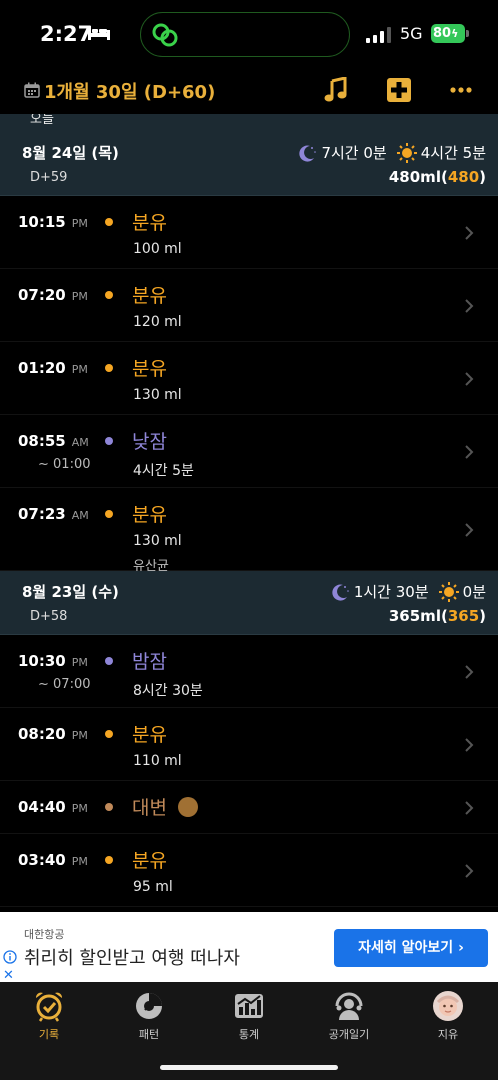 The image size is (498, 1080). What do you see at coordinates (414, 616) in the screenshot?
I see `total-ml: 365ml` at bounding box center [414, 616].